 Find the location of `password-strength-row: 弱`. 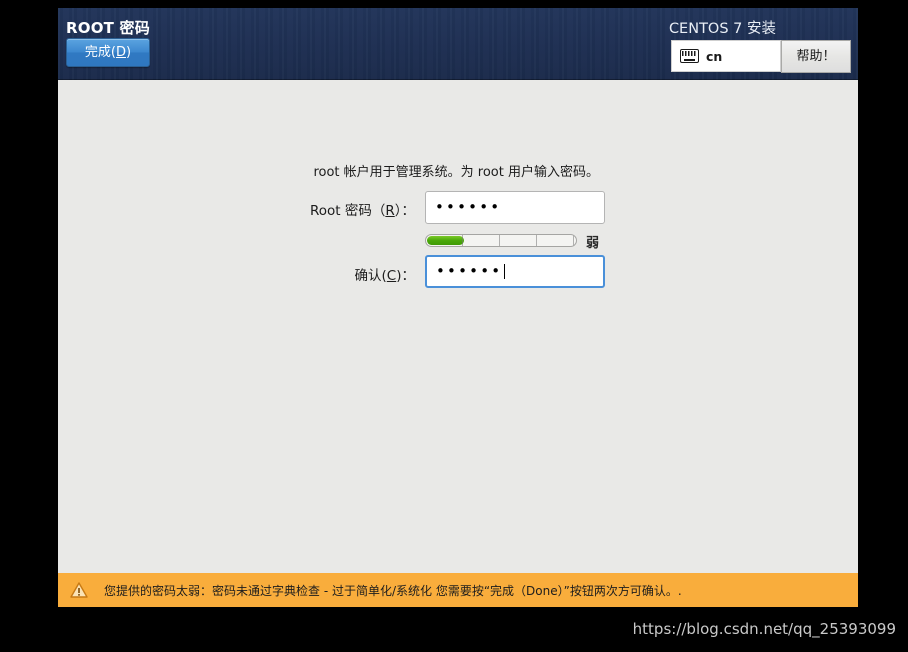

password-strength-row: 弱 is located at coordinates (368, 241).